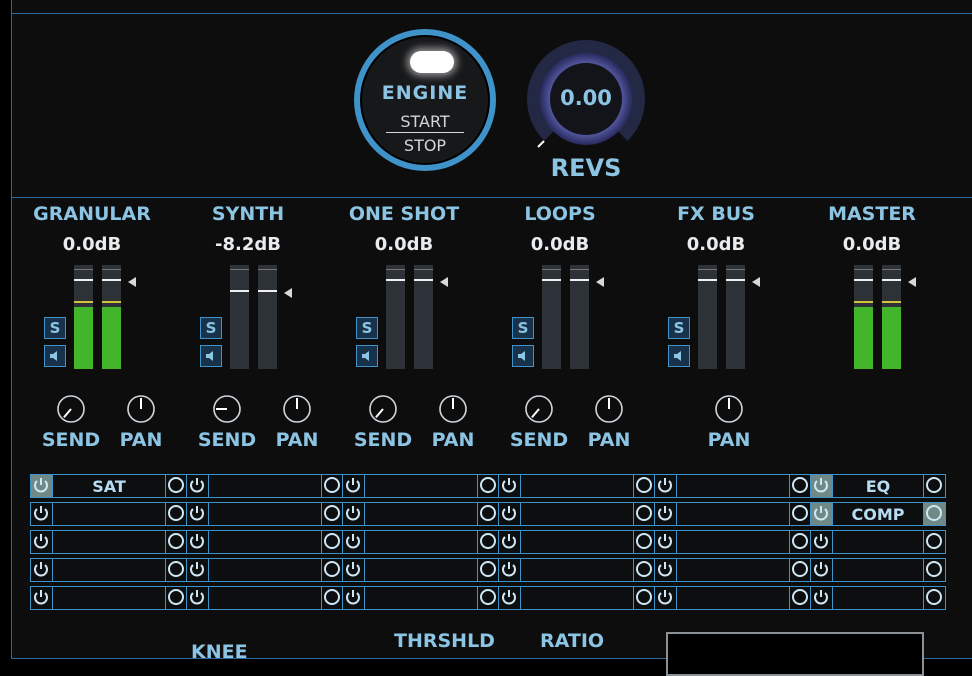 The image size is (972, 676). I want to click on fx-slot: EQ, so click(878, 486).